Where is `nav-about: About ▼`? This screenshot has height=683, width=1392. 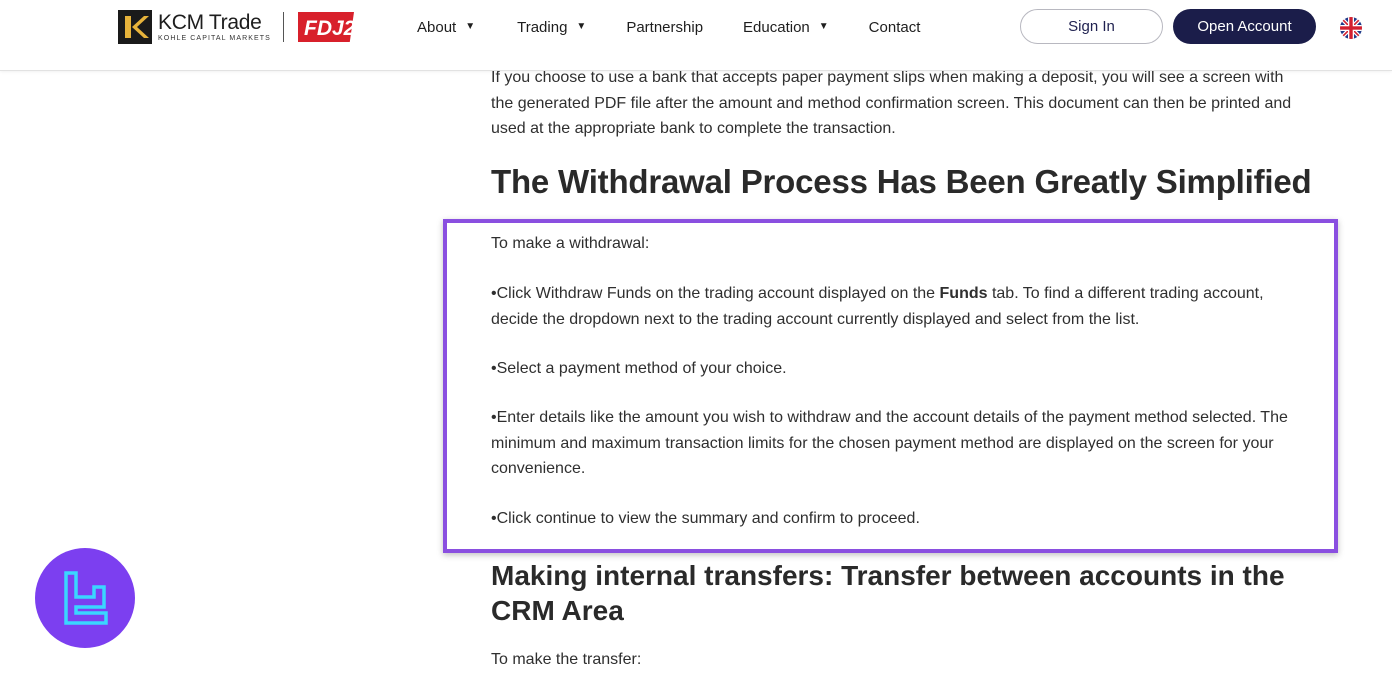 nav-about: About ▼ is located at coordinates (446, 27).